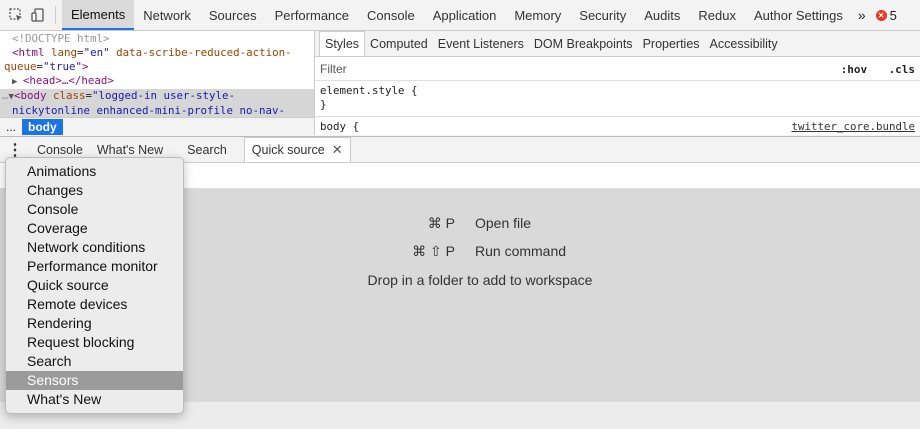  What do you see at coordinates (881, 15) in the screenshot?
I see `error-icon: ✕` at bounding box center [881, 15].